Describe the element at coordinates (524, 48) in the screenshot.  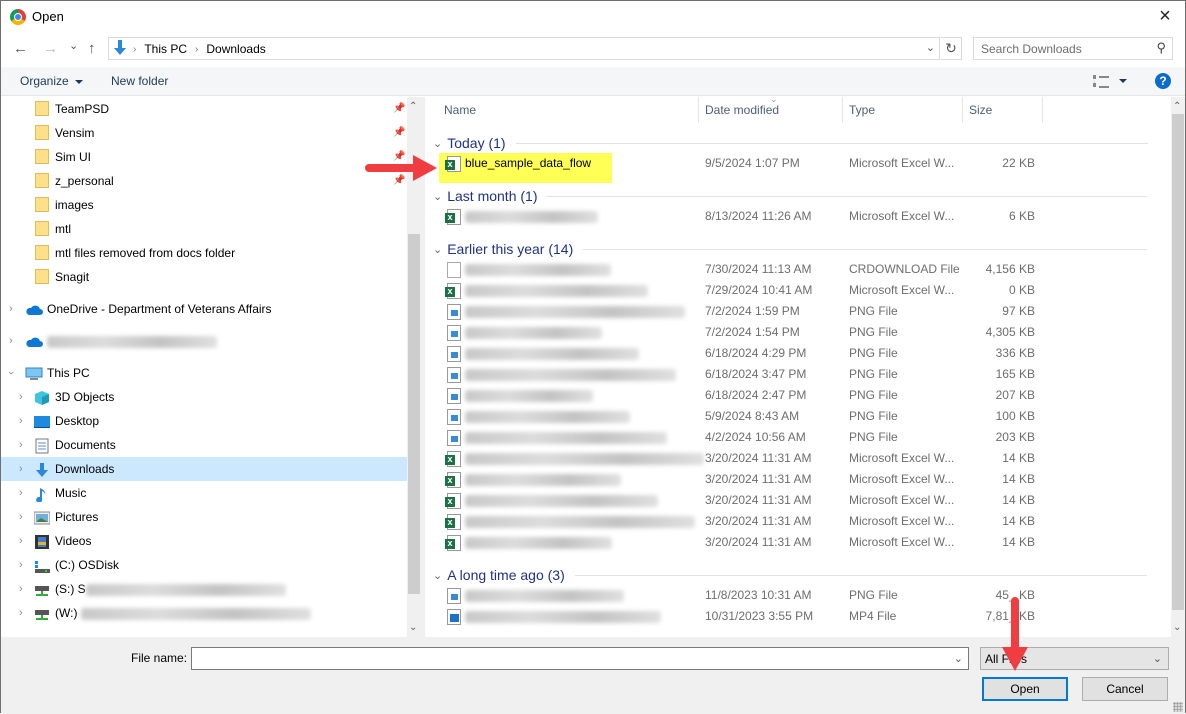
I see `address-bar: › This PC › Downloads ⌄` at that location.